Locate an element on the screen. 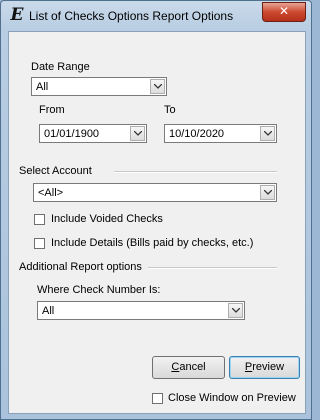  date-range-value: All is located at coordinates (42, 87).